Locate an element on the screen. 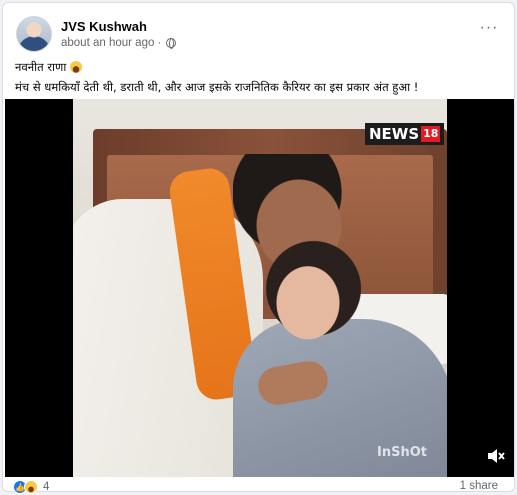 The width and height of the screenshot is (517, 495). post-footer: 👍 4 1 share is located at coordinates (258, 487).